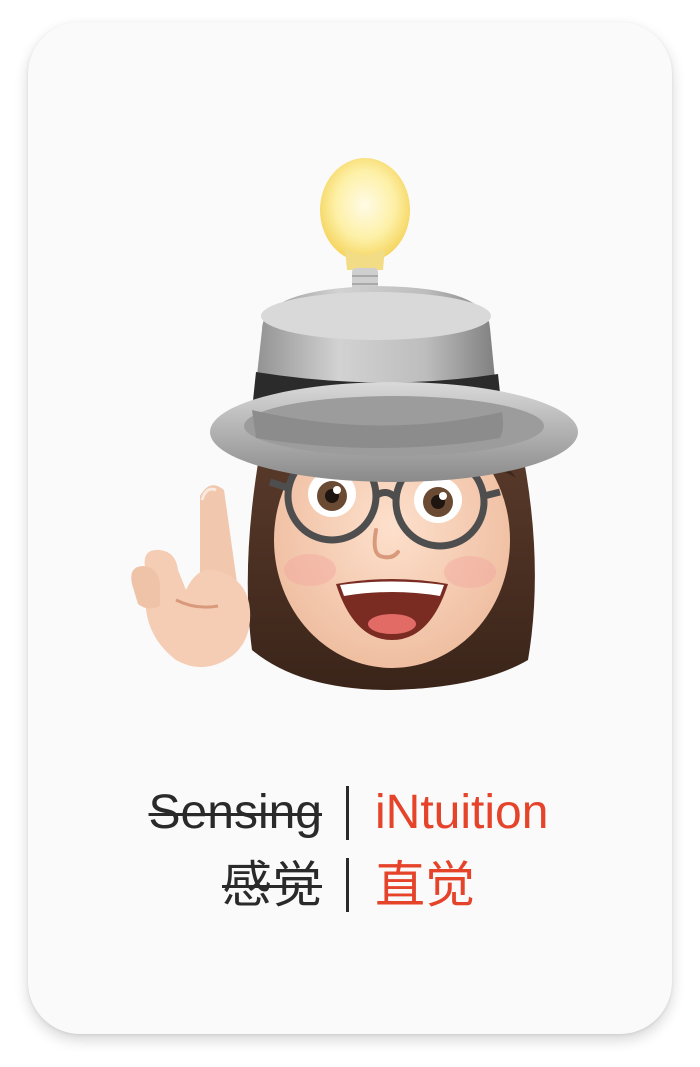 The image size is (700, 1067). What do you see at coordinates (365, 233) in the screenshot?
I see `lightbulb-icon` at bounding box center [365, 233].